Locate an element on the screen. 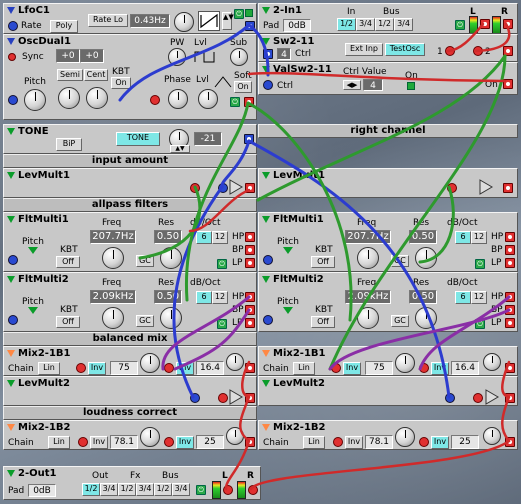 The width and height of the screenshot is (521, 504). pw-knob is located at coordinates (177, 57).